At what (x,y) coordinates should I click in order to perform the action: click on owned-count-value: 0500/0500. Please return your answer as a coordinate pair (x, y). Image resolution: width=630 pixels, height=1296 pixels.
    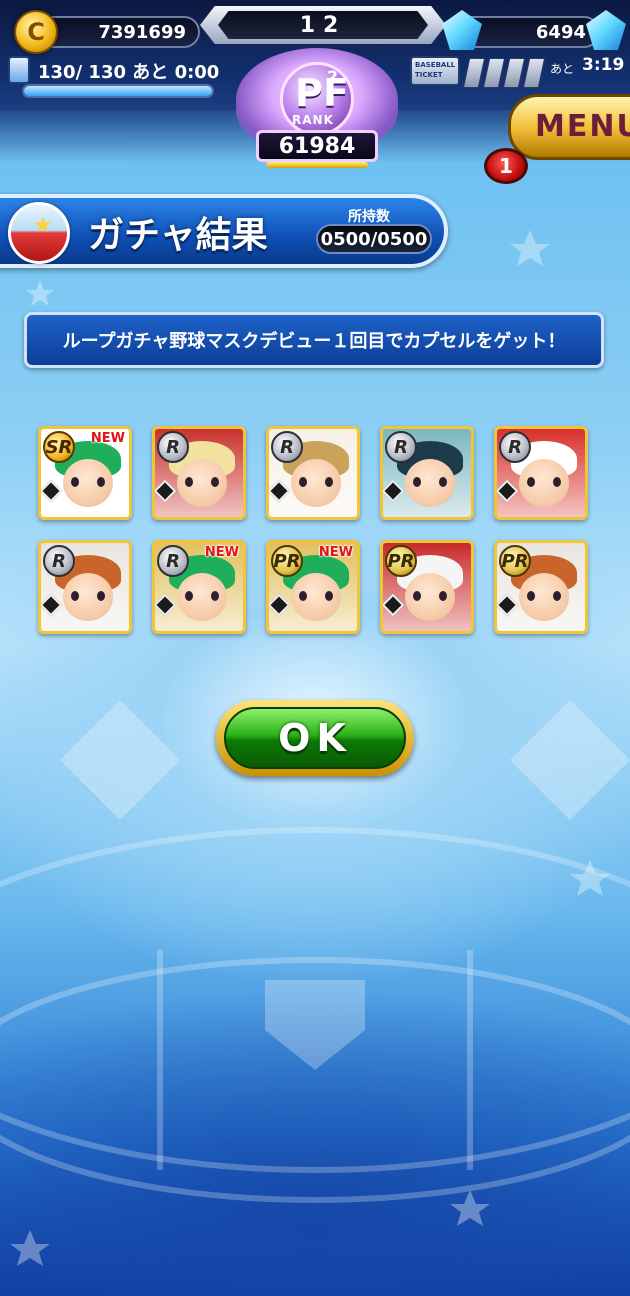
    Looking at the image, I should click on (374, 239).